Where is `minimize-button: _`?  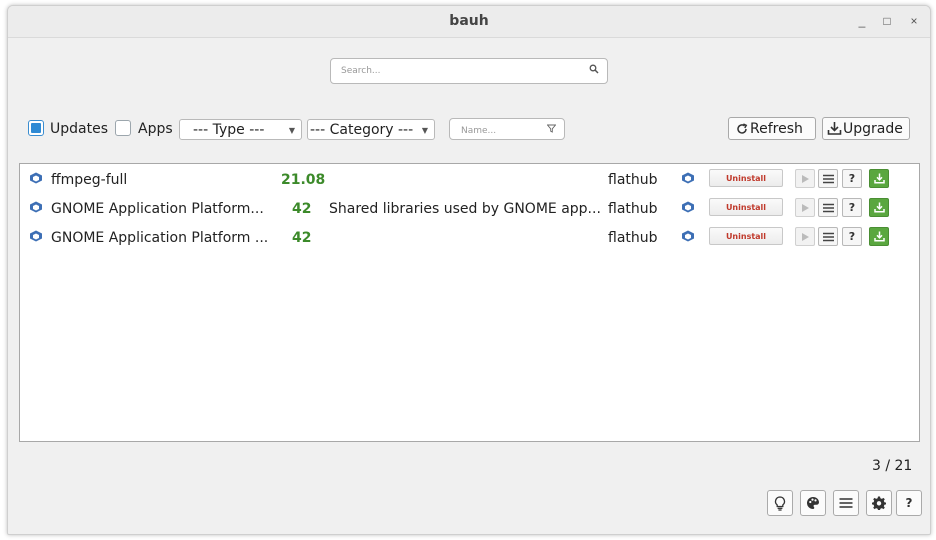 minimize-button: _ is located at coordinates (862, 21).